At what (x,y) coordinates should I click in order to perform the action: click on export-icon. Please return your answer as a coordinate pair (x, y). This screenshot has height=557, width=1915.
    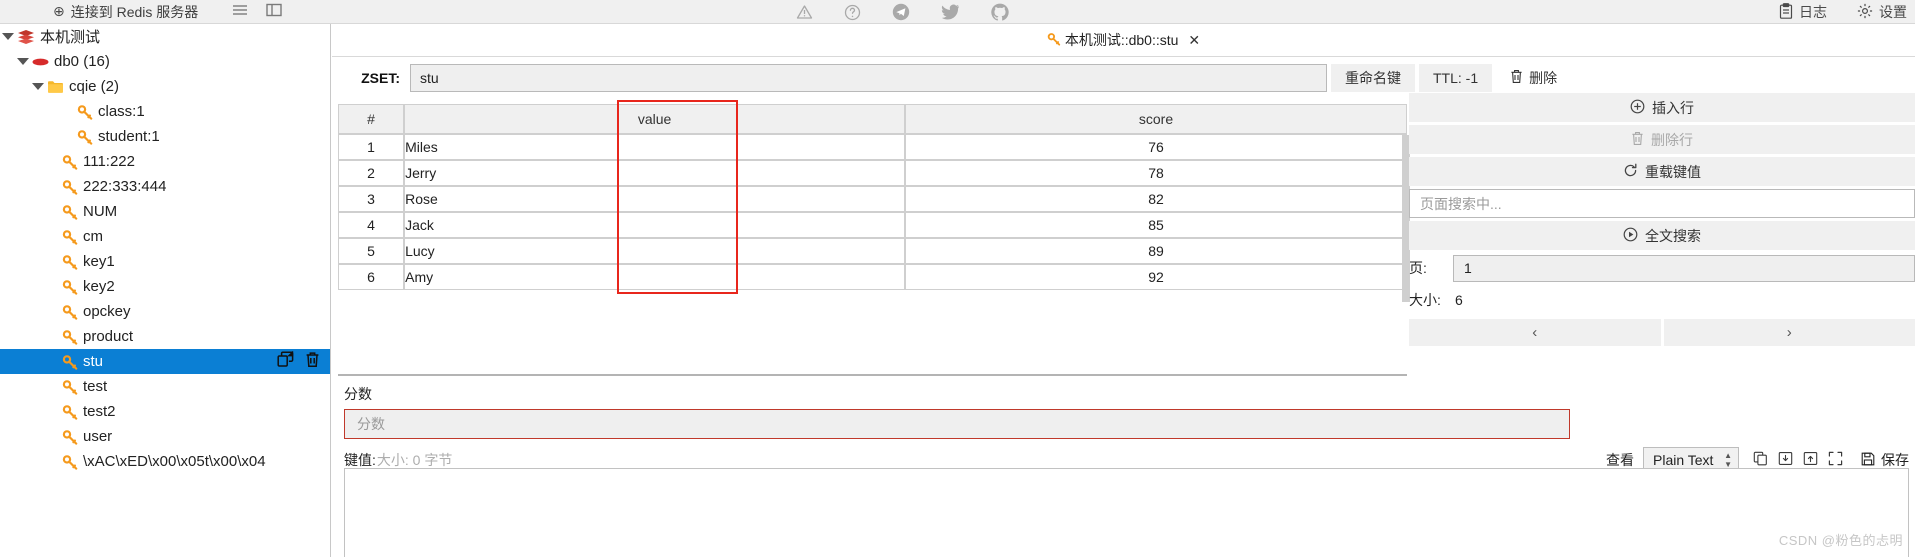
    Looking at the image, I should click on (1810, 460).